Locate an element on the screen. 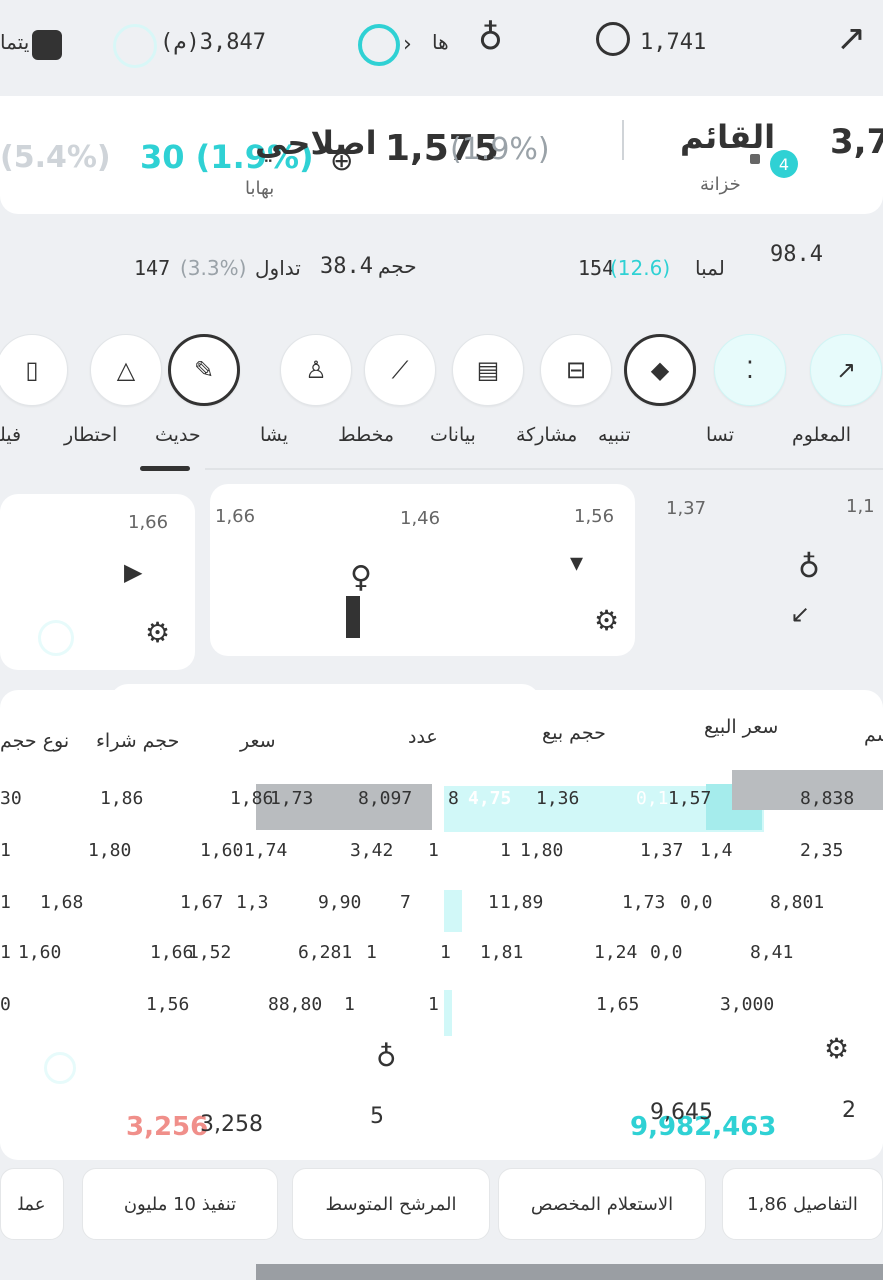  sell-mid: 3,258 is located at coordinates (231, 1124).